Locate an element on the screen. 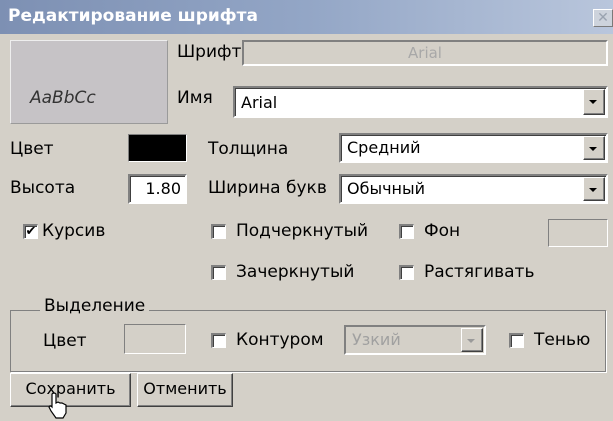 This screenshot has height=421, width=613. font-preview-box is located at coordinates (89, 82).